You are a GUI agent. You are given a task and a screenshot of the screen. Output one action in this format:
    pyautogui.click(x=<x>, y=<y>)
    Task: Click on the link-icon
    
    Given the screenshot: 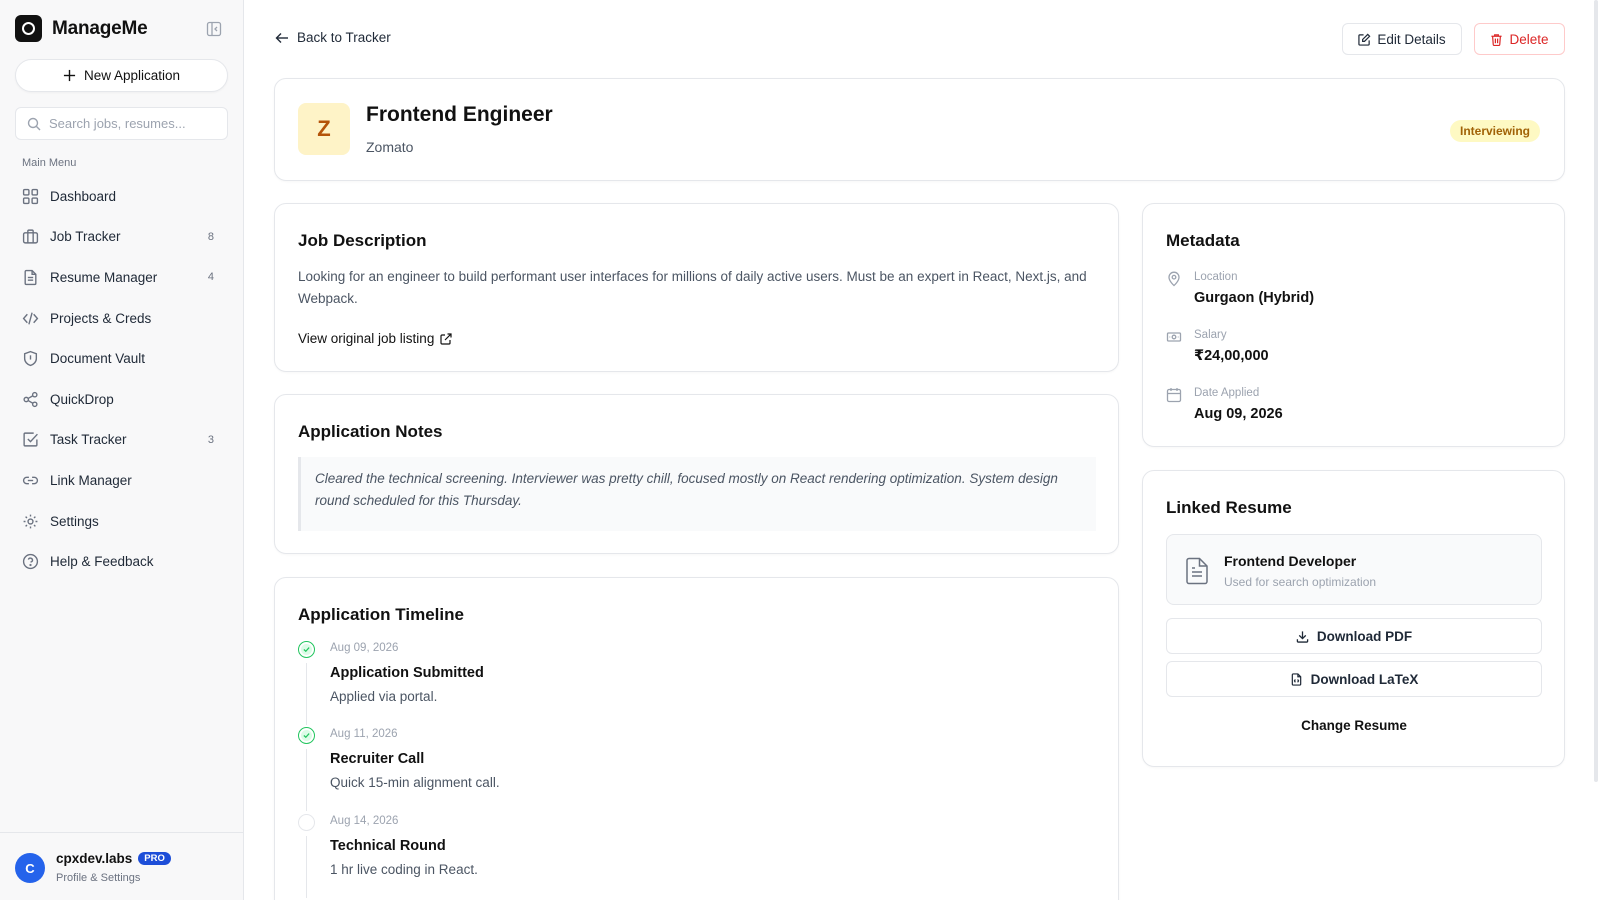 What is the action you would take?
    pyautogui.click(x=30, y=480)
    